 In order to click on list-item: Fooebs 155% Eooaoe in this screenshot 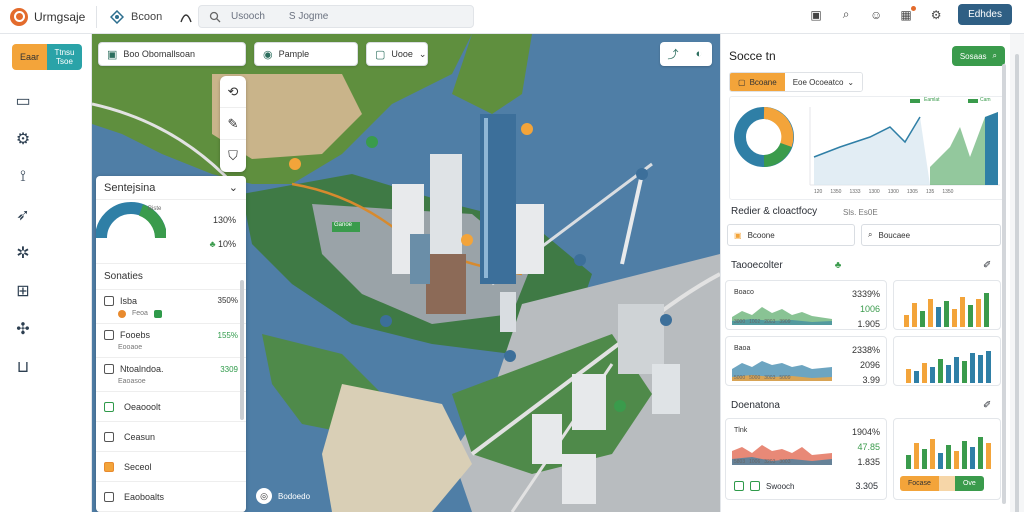, I will do `click(171, 341)`.